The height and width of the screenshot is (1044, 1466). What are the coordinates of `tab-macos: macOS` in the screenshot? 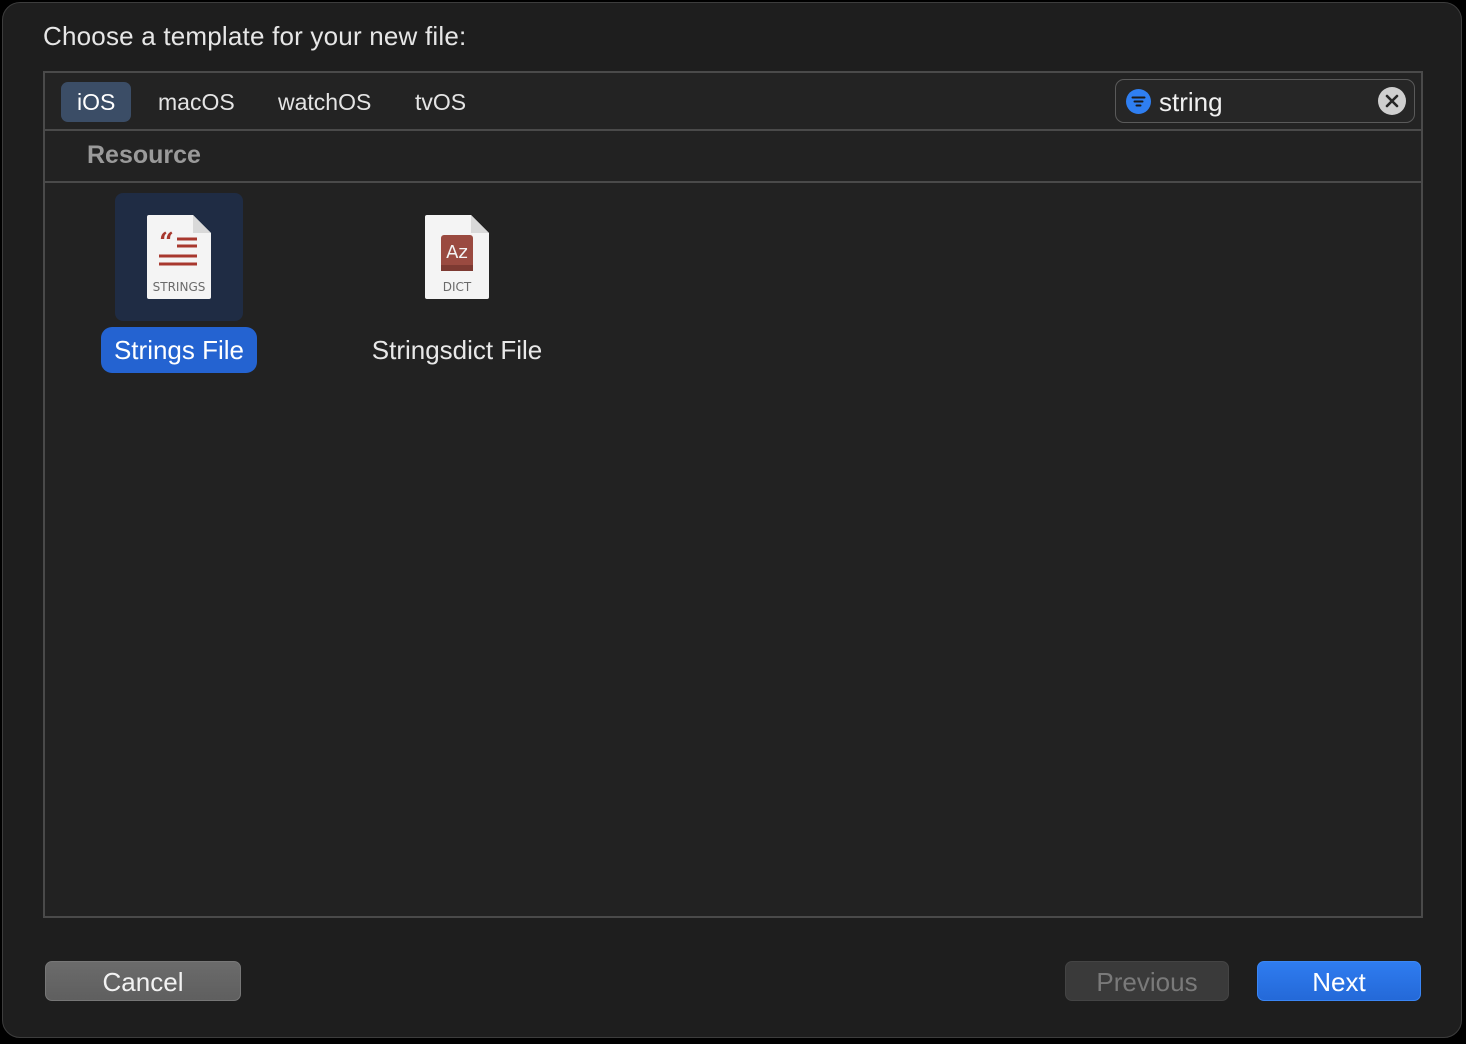 It's located at (196, 102).